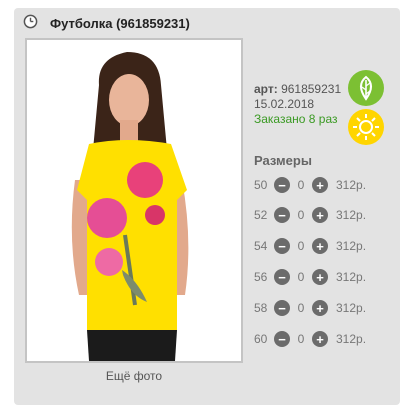  What do you see at coordinates (311, 89) in the screenshot?
I see `article-number: 961859231` at bounding box center [311, 89].